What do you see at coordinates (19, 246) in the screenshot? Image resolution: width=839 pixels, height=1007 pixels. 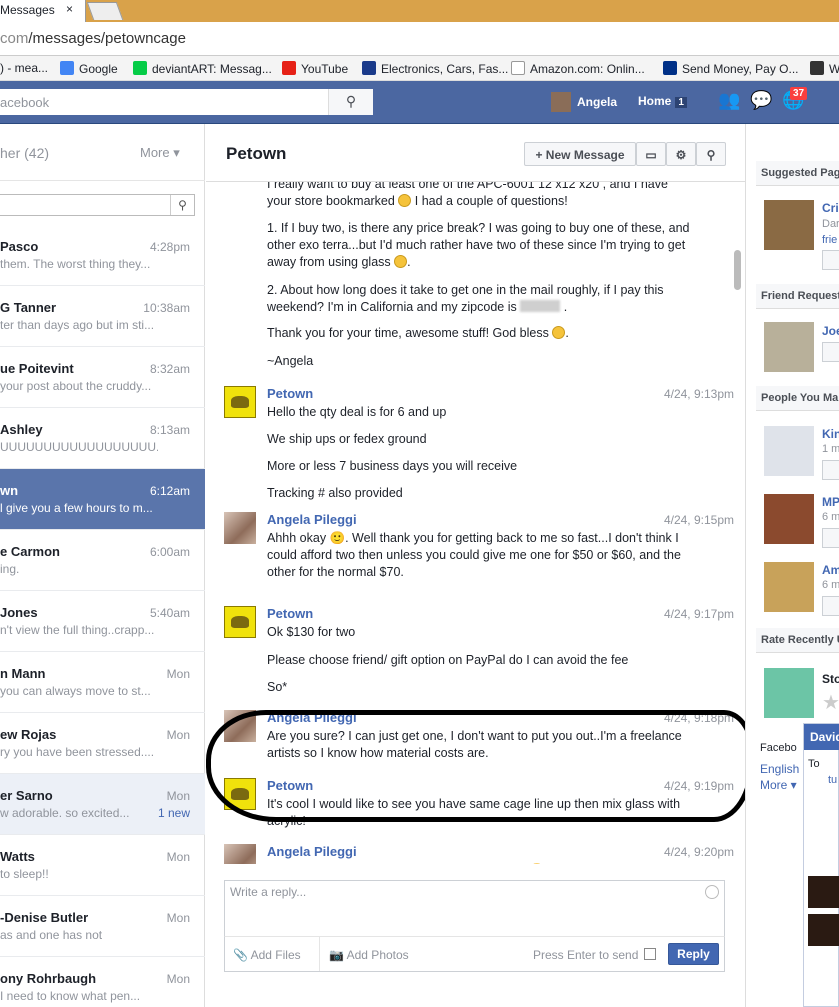 I see `thread-name: Pasco` at bounding box center [19, 246].